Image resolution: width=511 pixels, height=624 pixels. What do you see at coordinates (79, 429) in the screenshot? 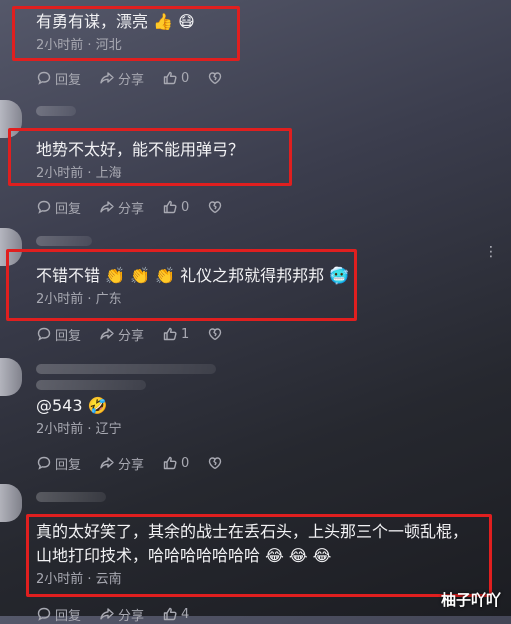
I see `comment-meta: 2小时前 · 辽宁` at bounding box center [79, 429].